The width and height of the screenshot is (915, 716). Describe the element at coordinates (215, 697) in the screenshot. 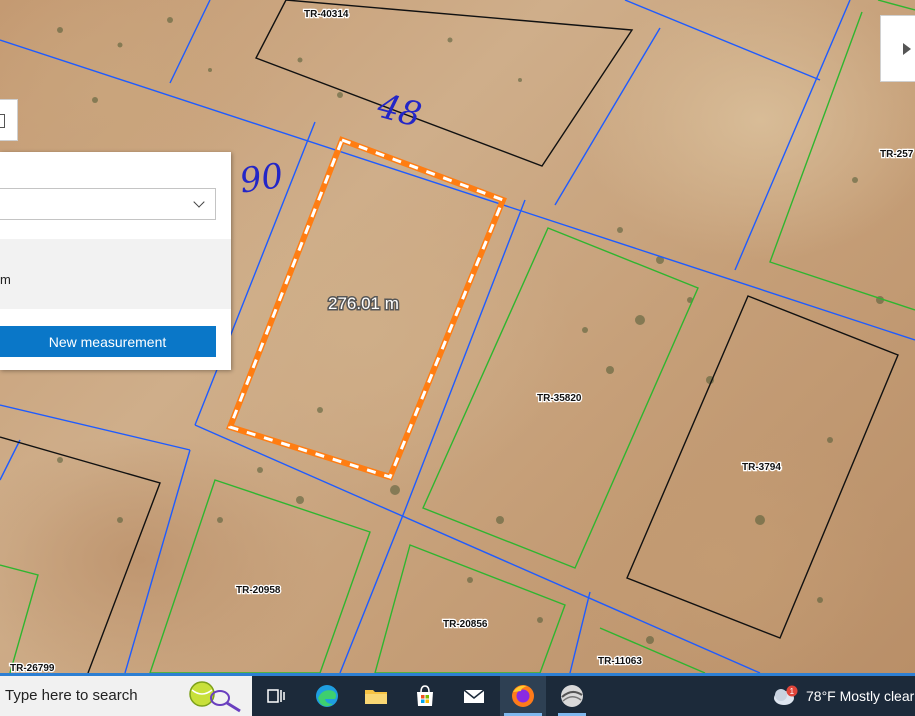

I see `tennis-racket-icon` at that location.